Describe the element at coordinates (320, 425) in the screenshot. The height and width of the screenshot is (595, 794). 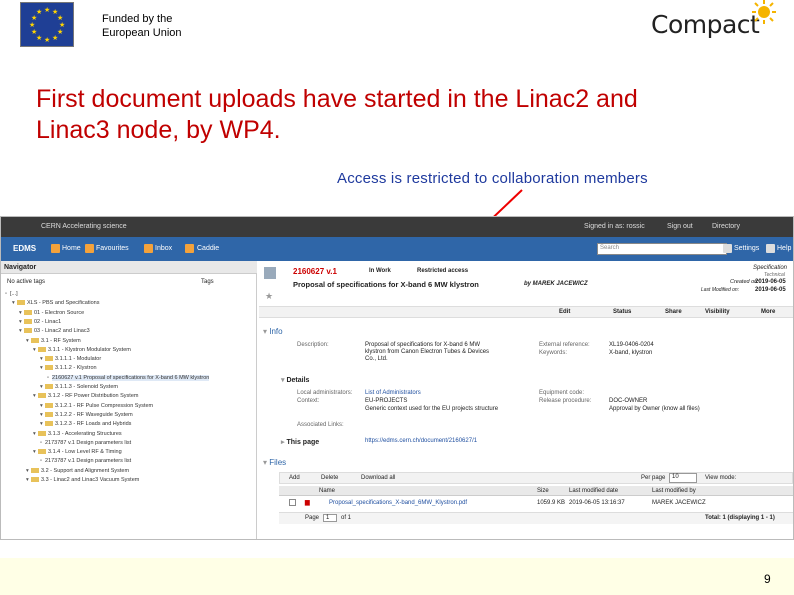
I see `associated-links-label: Associated Links:` at that location.